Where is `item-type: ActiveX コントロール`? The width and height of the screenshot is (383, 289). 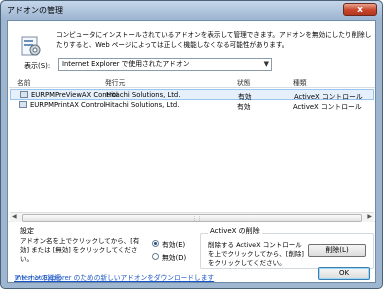 item-type: ActiveX コントロール is located at coordinates (327, 107).